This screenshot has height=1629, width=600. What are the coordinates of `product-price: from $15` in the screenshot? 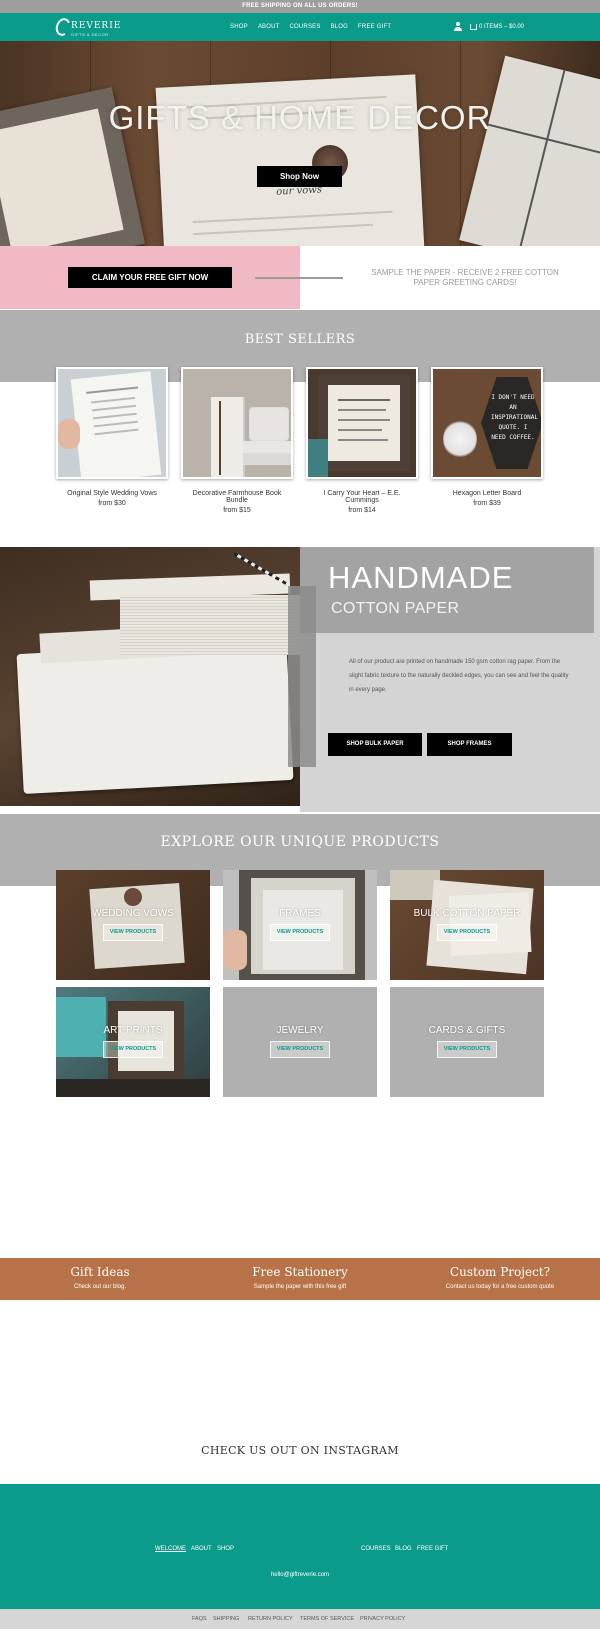 It's located at (237, 510).